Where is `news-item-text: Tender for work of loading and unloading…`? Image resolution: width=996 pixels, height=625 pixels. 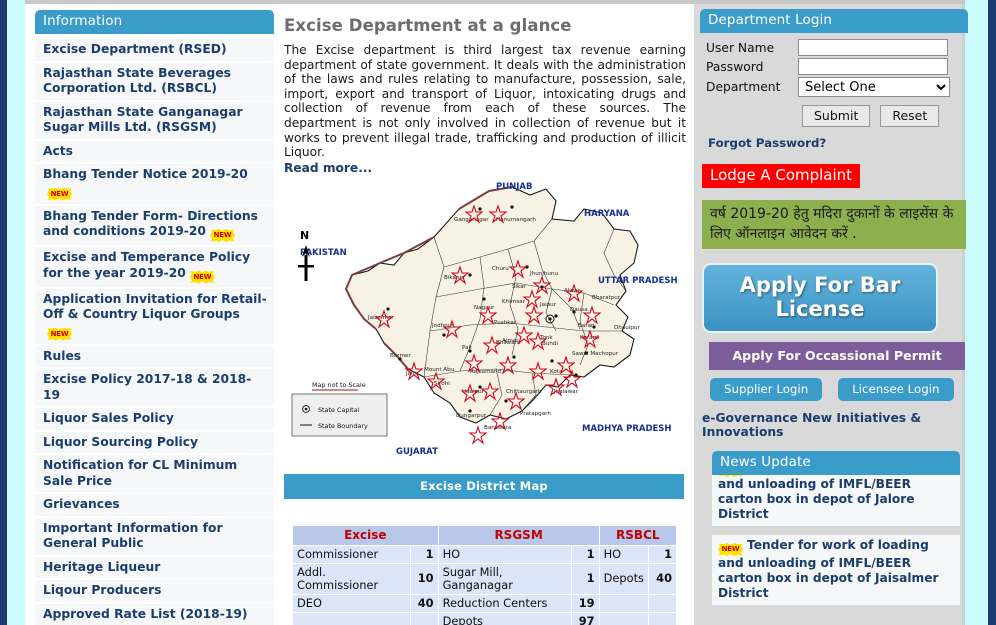 news-item-text: Tender for work of loading and unloading… is located at coordinates (828, 569).